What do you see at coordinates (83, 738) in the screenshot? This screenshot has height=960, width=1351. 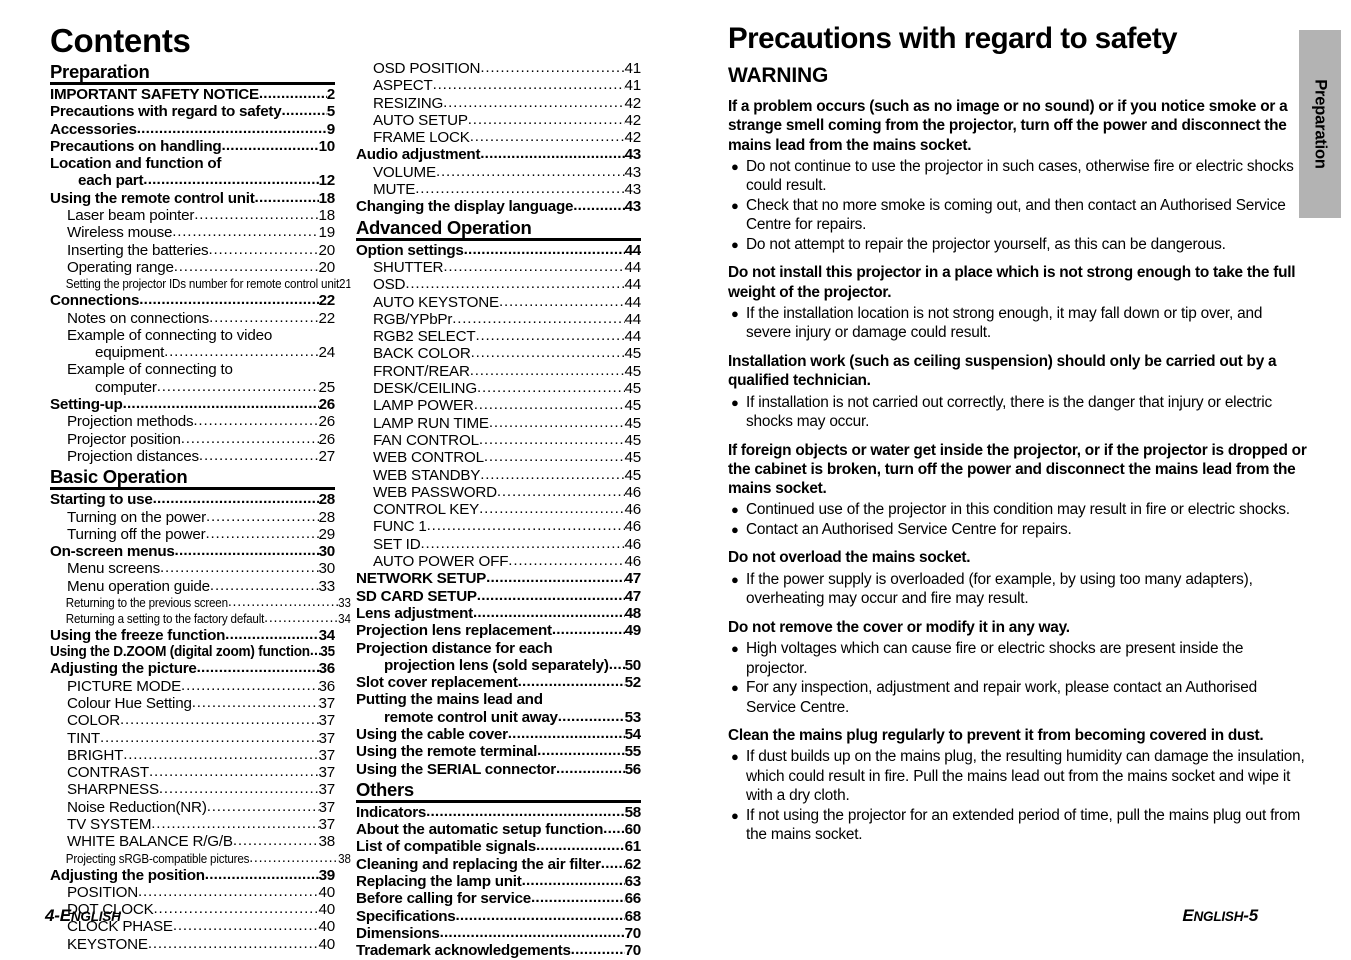 I see `toc-entry-label: TINT` at bounding box center [83, 738].